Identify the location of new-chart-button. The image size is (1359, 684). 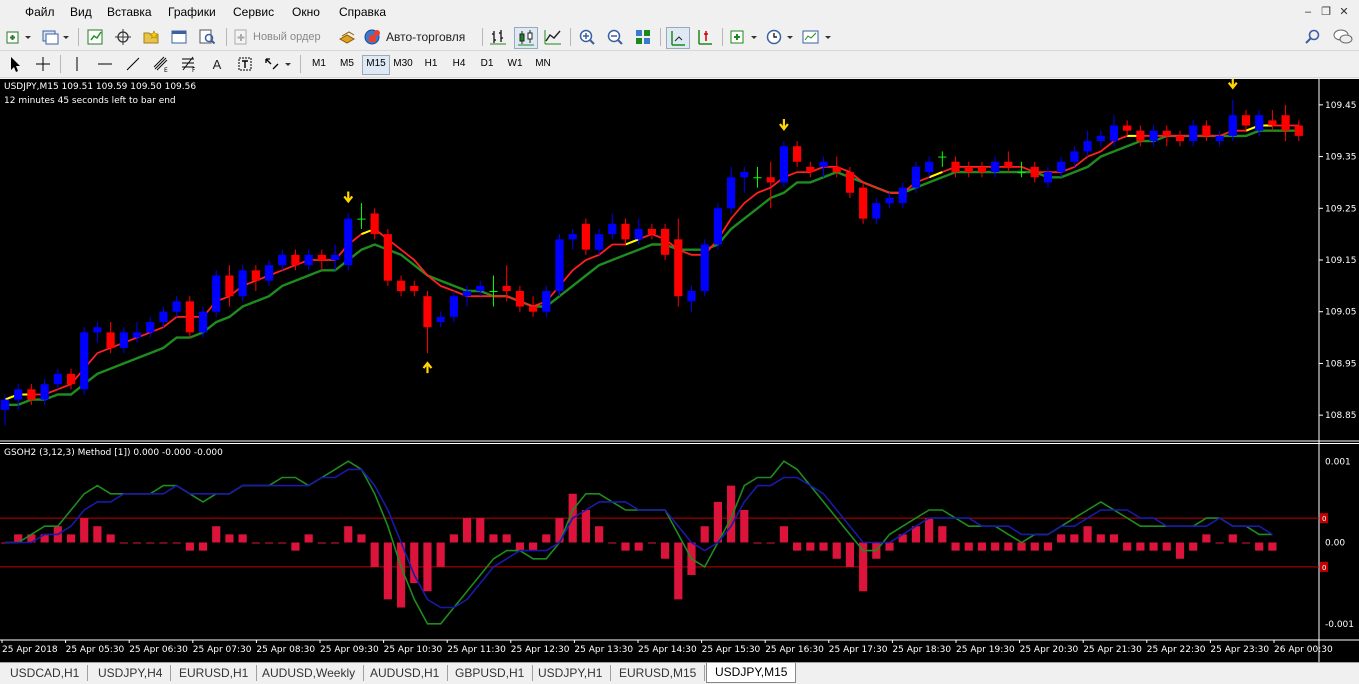
(19, 37).